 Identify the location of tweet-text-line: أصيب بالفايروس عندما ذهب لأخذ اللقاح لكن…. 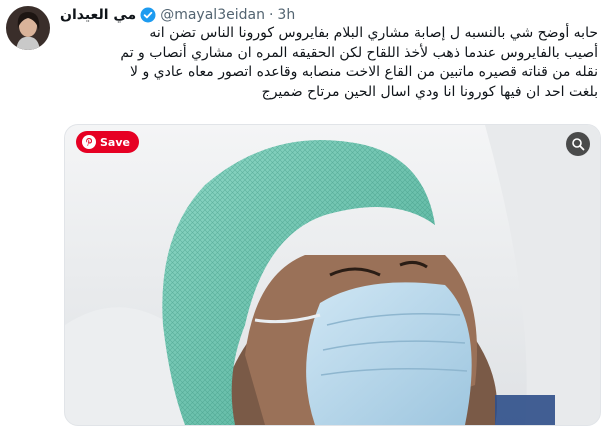
(359, 52).